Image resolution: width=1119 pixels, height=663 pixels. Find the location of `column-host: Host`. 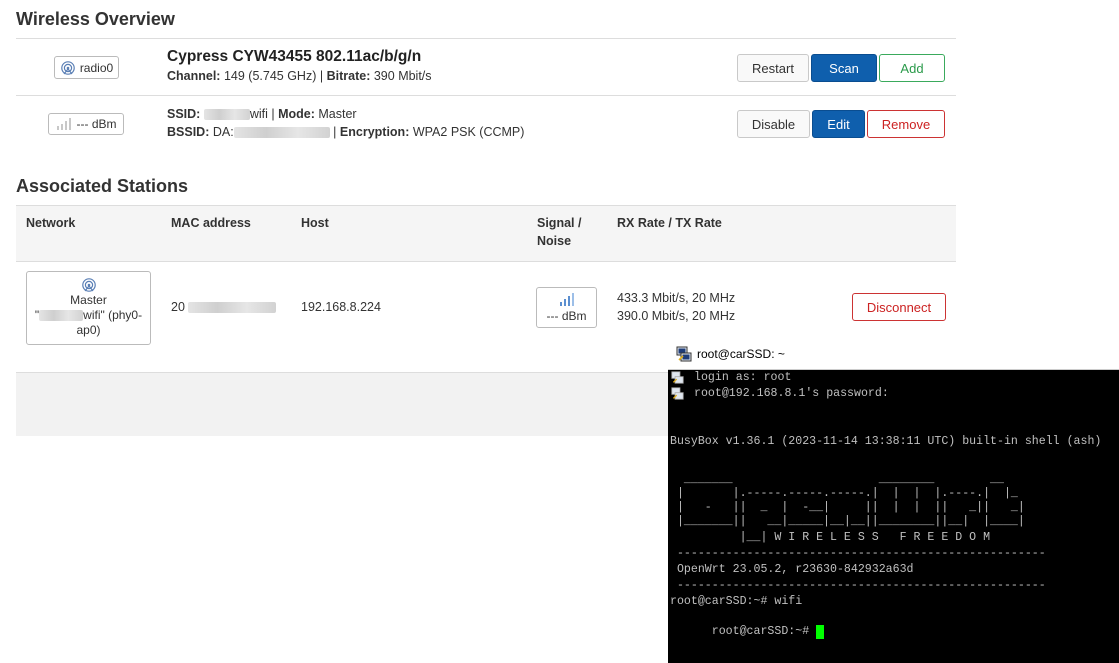

column-host: Host is located at coordinates (315, 223).